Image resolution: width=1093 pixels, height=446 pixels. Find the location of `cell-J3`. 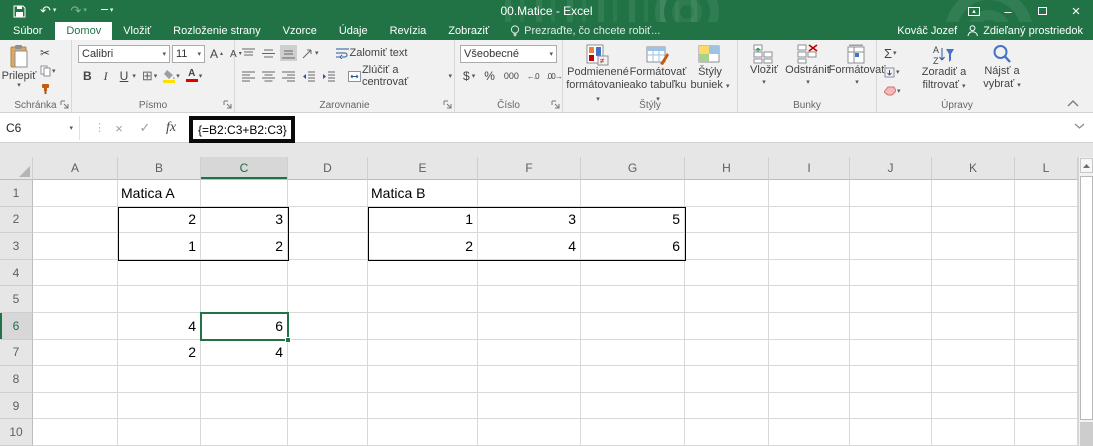

cell-J3 is located at coordinates (891, 246).